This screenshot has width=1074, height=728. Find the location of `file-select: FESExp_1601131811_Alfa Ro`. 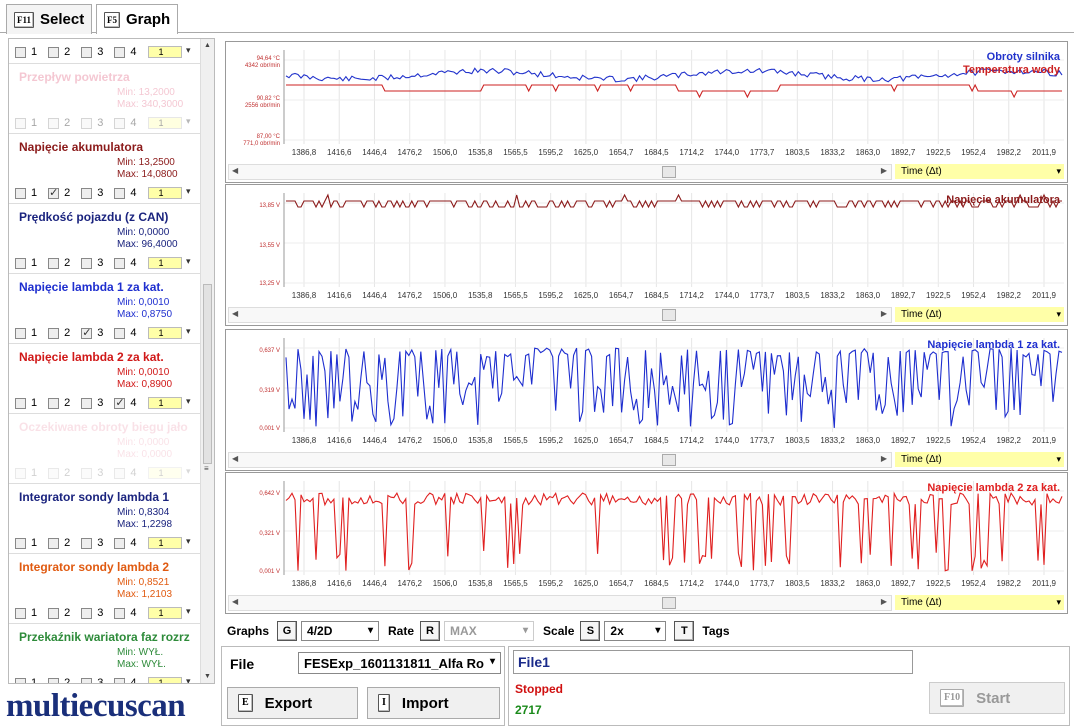

file-select: FESExp_1601131811_Alfa Ro is located at coordinates (399, 663).